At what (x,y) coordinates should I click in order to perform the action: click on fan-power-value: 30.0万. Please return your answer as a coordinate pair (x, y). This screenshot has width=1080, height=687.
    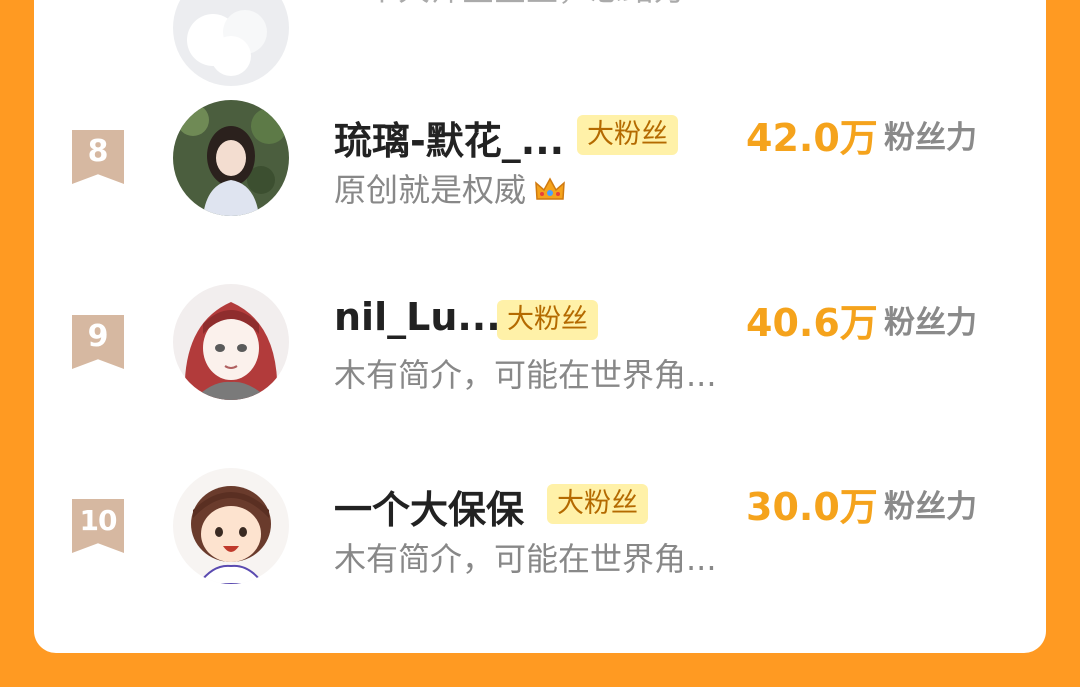
    Looking at the image, I should click on (812, 507).